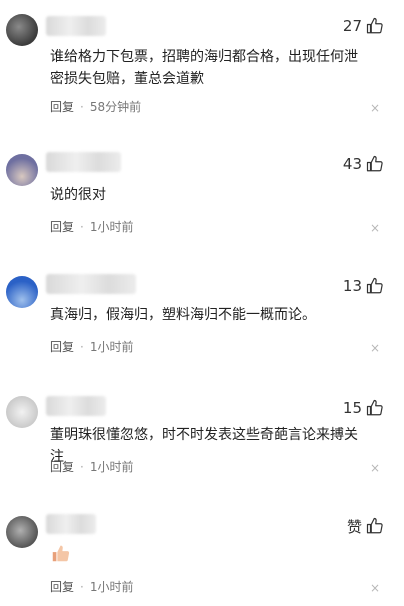  I want to click on like-button: 13, so click(363, 286).